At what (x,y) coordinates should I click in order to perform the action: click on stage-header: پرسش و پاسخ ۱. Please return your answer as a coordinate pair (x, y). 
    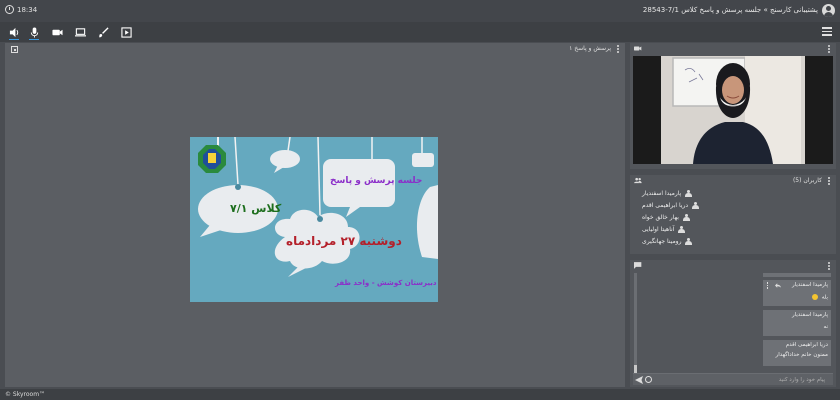
    Looking at the image, I should click on (315, 48).